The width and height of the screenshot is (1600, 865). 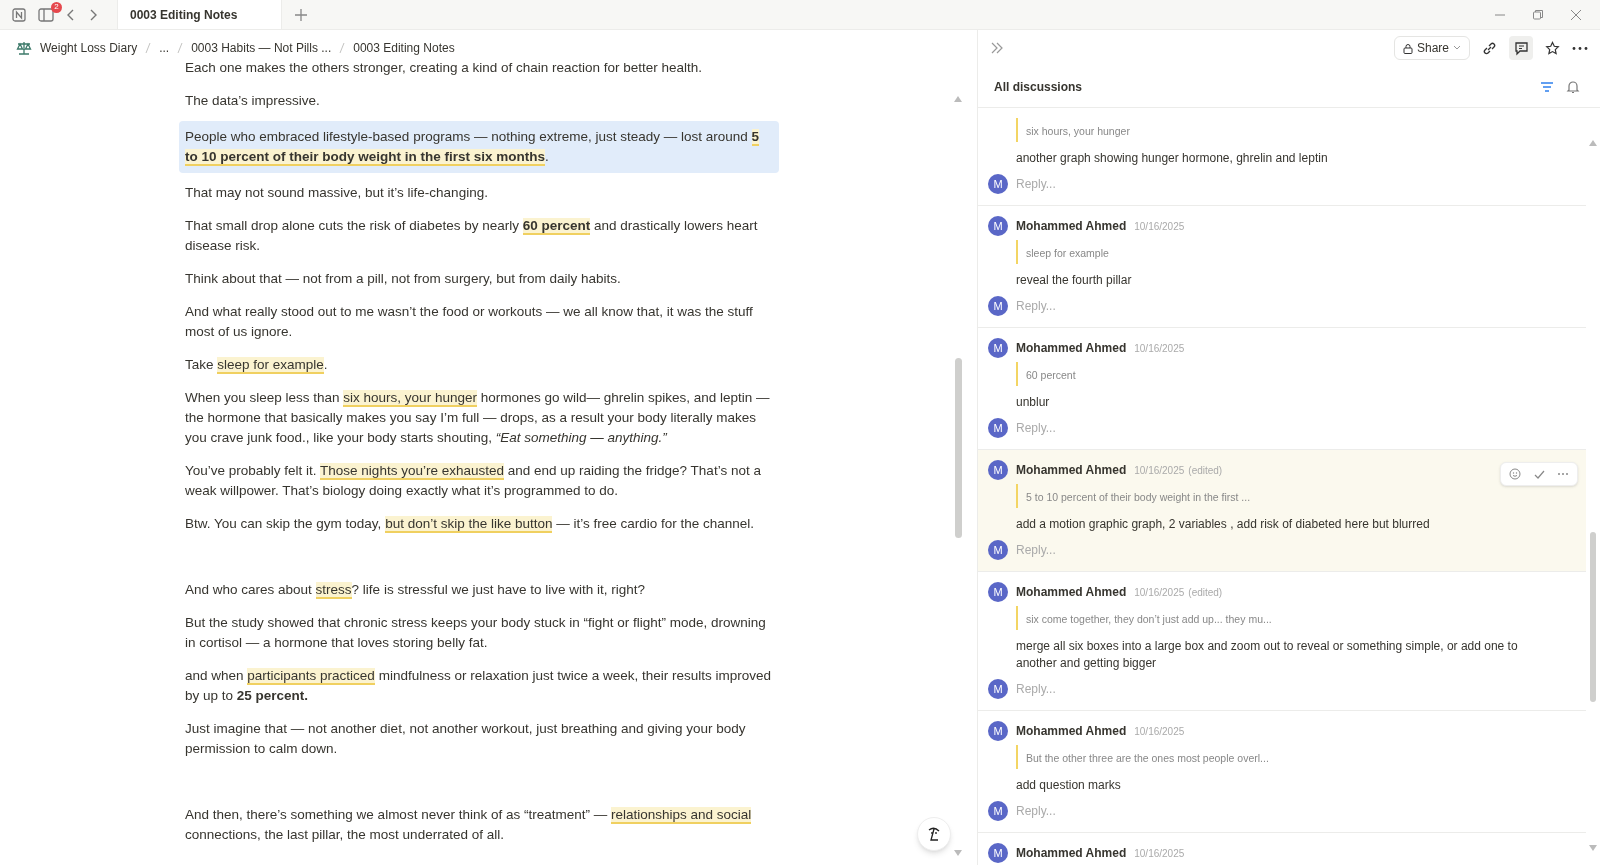 I want to click on panel-title: All discussions, so click(x=1038, y=87).